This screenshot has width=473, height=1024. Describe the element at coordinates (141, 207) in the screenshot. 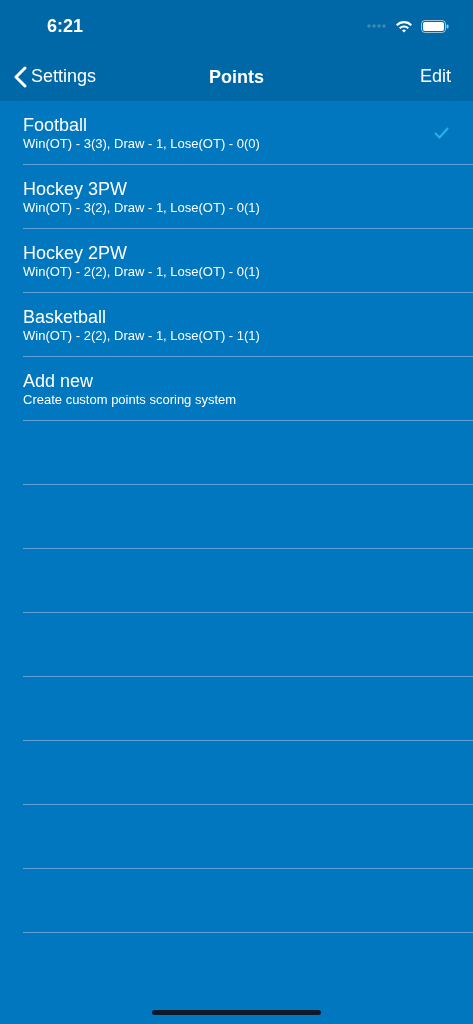

I see `row-subtitle: Win(OT) - 3(2), Draw - 1, Lose(OT) - 0(1)` at that location.